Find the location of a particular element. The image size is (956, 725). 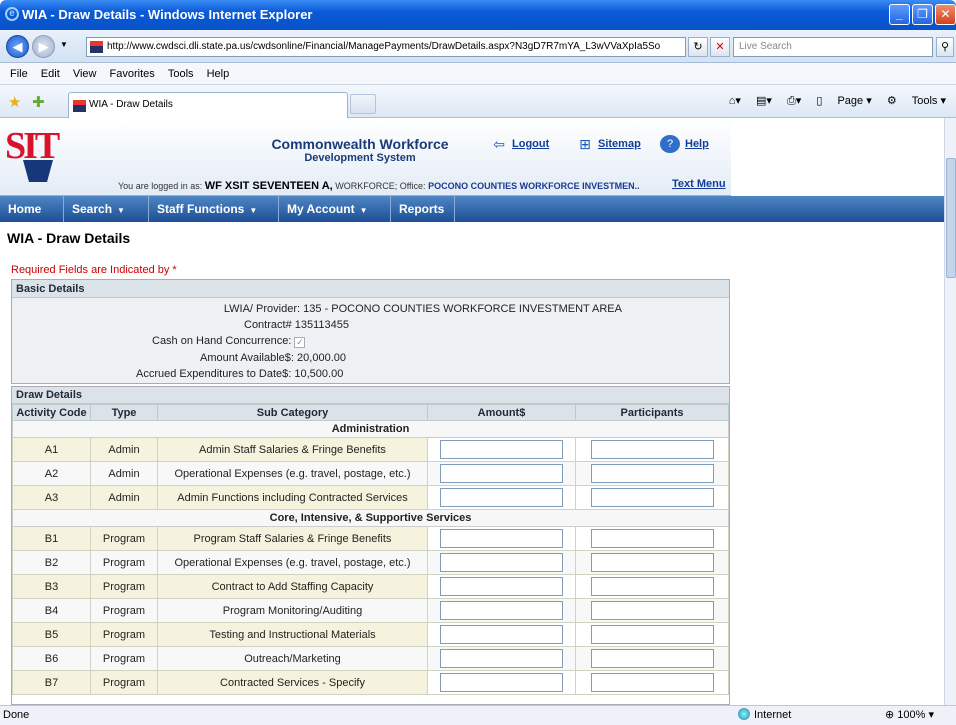

sitemap-link: Sitemap is located at coordinates (619, 144).